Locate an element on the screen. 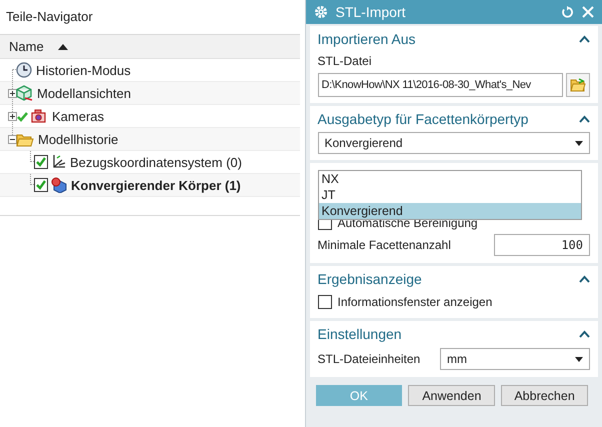  sort-icon is located at coordinates (63, 47).